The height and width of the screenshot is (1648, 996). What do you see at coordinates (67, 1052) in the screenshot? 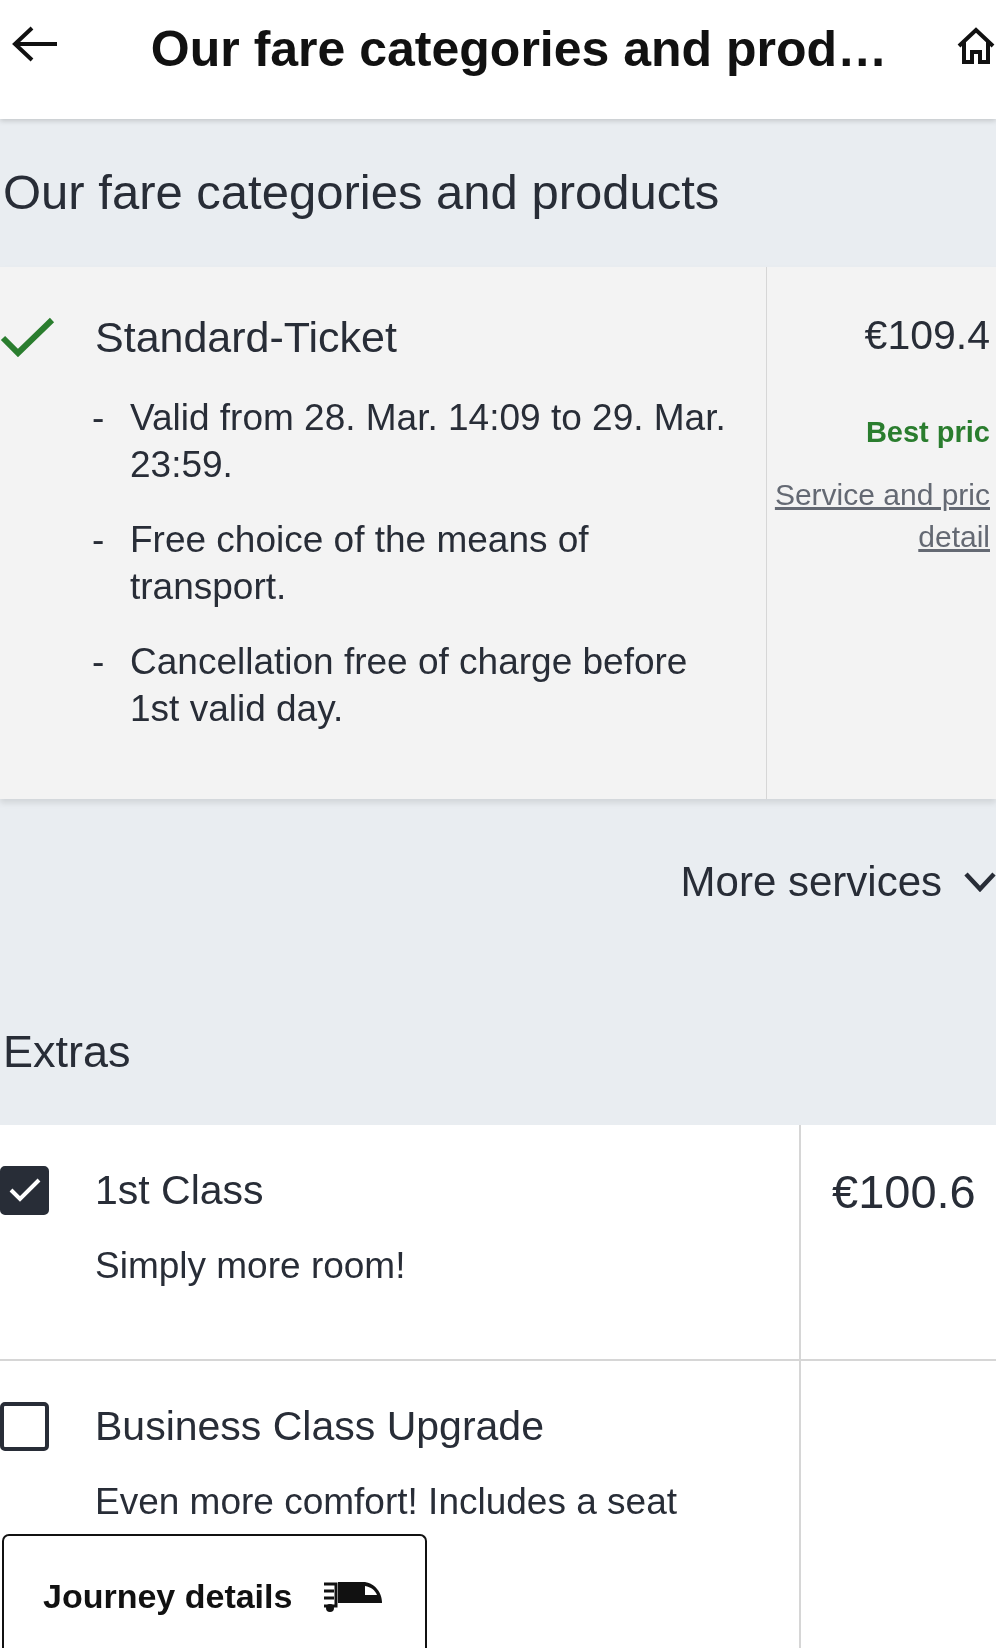
I see `section-heading: Extras` at bounding box center [67, 1052].